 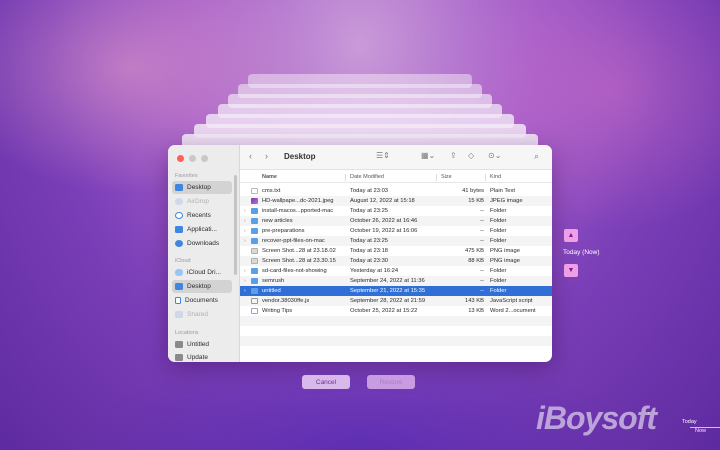 I want to click on column-name: Name, so click(x=269, y=177).